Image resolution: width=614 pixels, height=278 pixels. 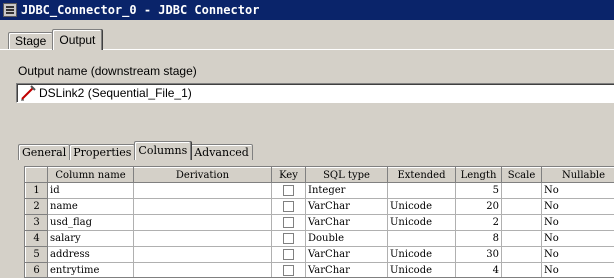 I want to click on cell-length: 20, so click(x=479, y=207).